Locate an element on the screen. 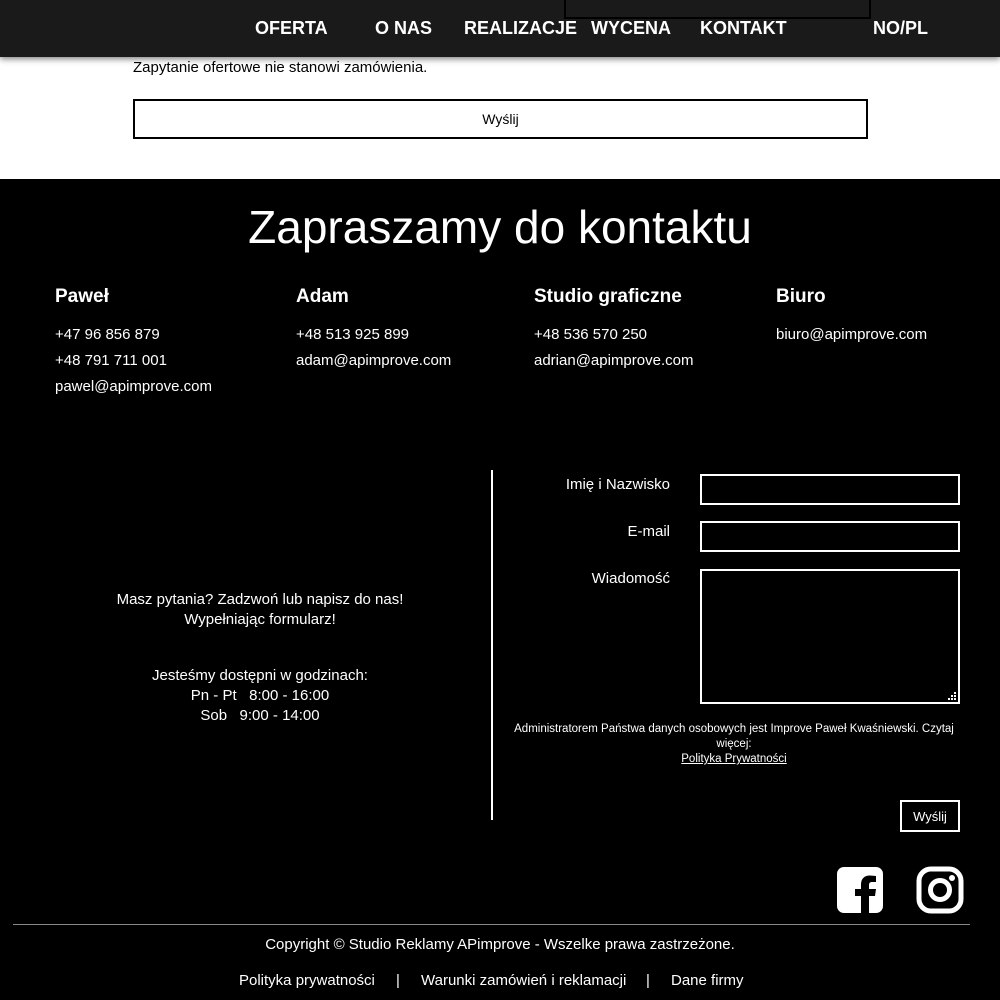 The height and width of the screenshot is (1000, 1000). contact-name: Adam is located at coordinates (322, 296).